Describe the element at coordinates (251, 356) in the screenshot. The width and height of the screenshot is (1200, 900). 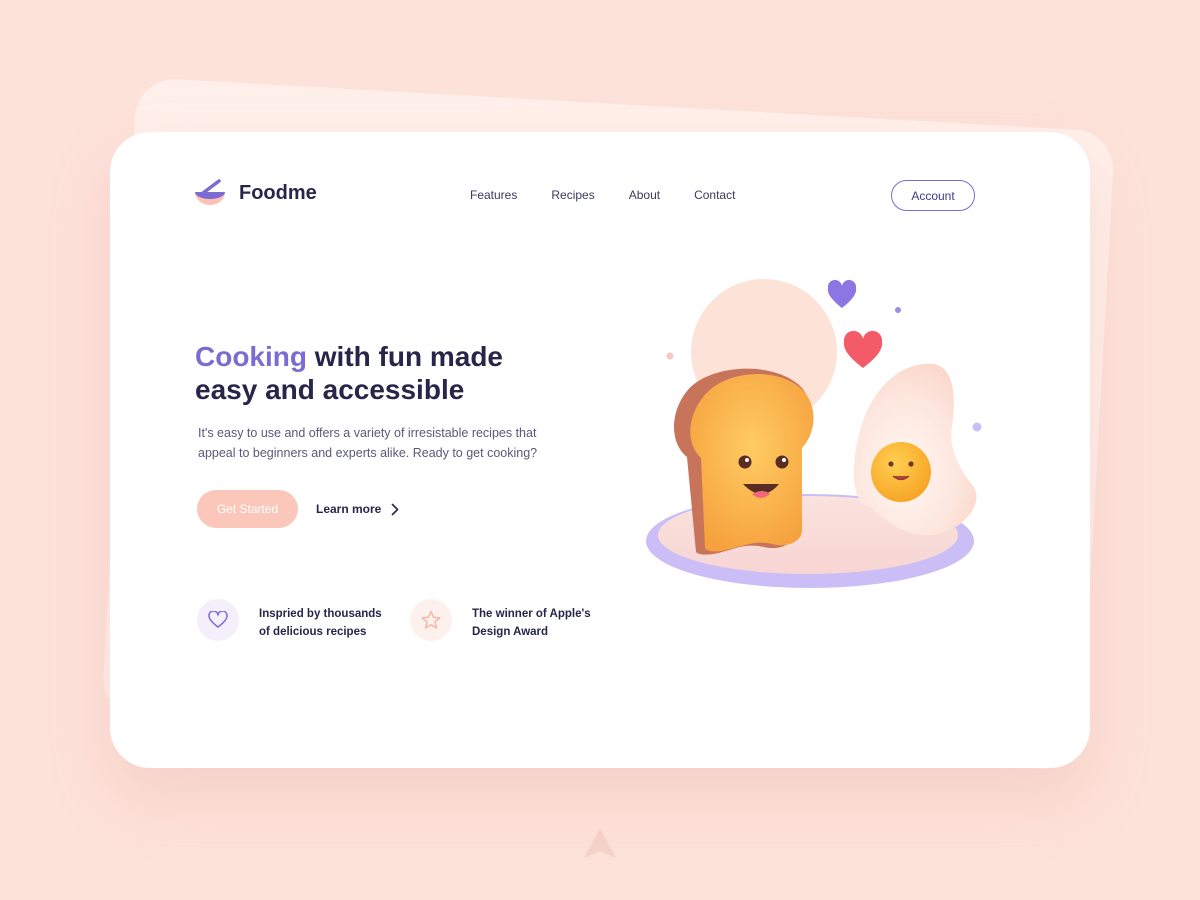
I see `headline-accent: Cooking` at that location.